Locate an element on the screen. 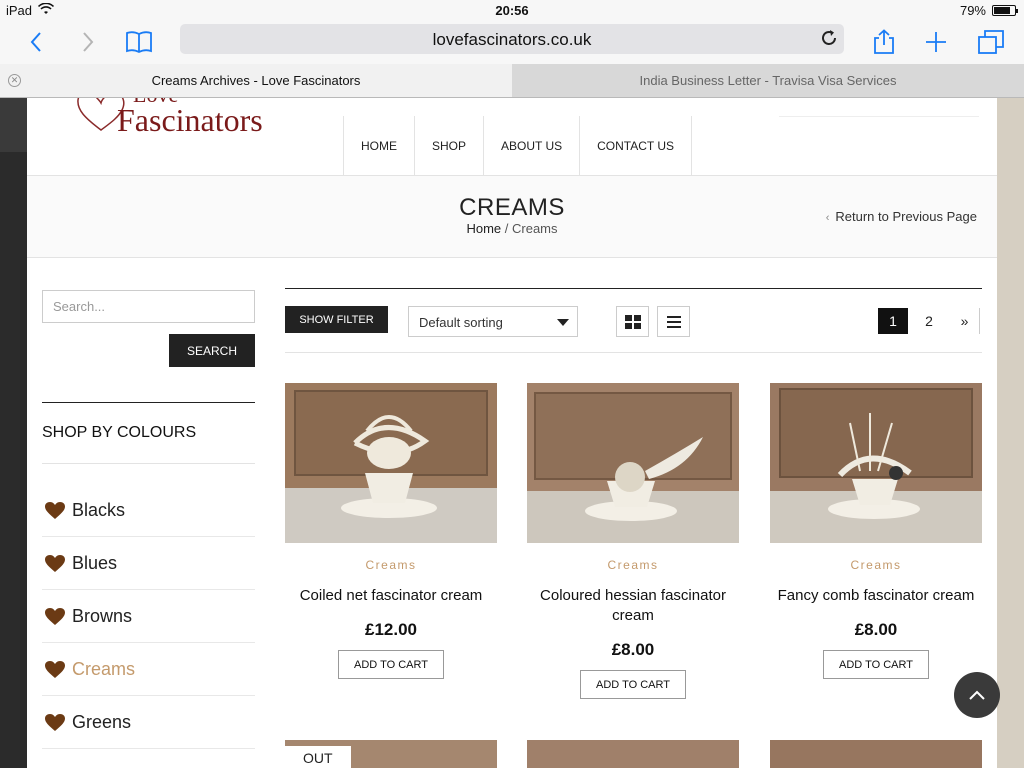 The width and height of the screenshot is (1024, 768). back-button is located at coordinates (36, 42).